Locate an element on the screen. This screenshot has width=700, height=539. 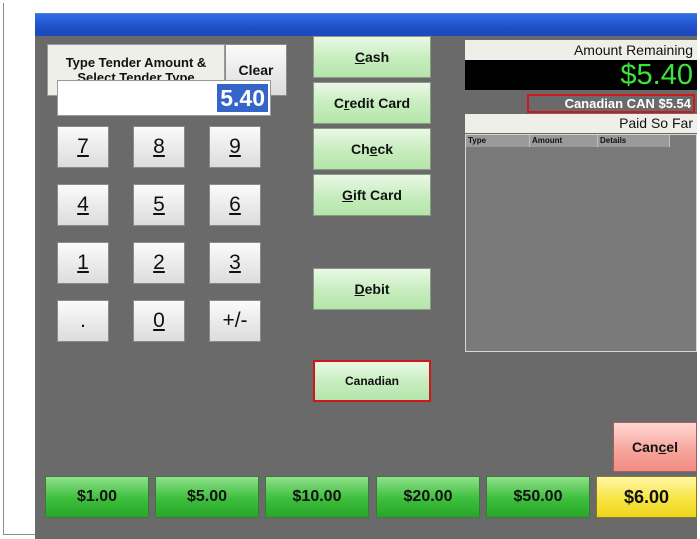
column-header-type: Type is located at coordinates (498, 141).